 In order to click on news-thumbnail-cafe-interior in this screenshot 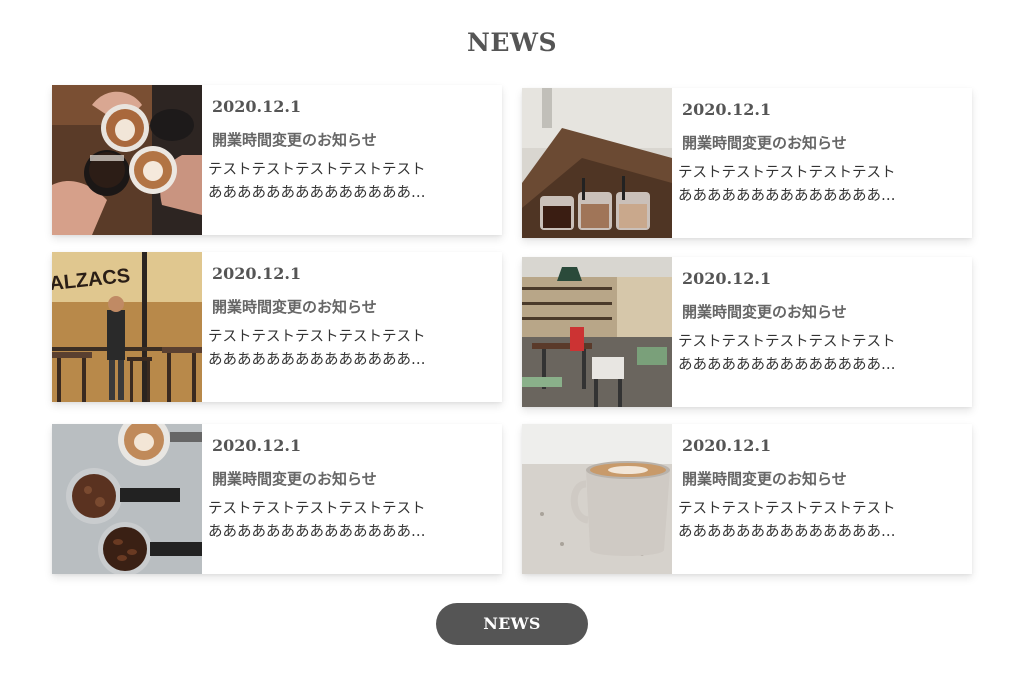, I will do `click(597, 332)`.